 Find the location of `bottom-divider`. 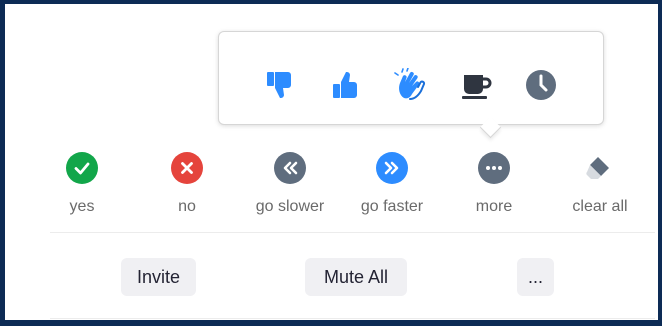

bottom-divider is located at coordinates (352, 318).